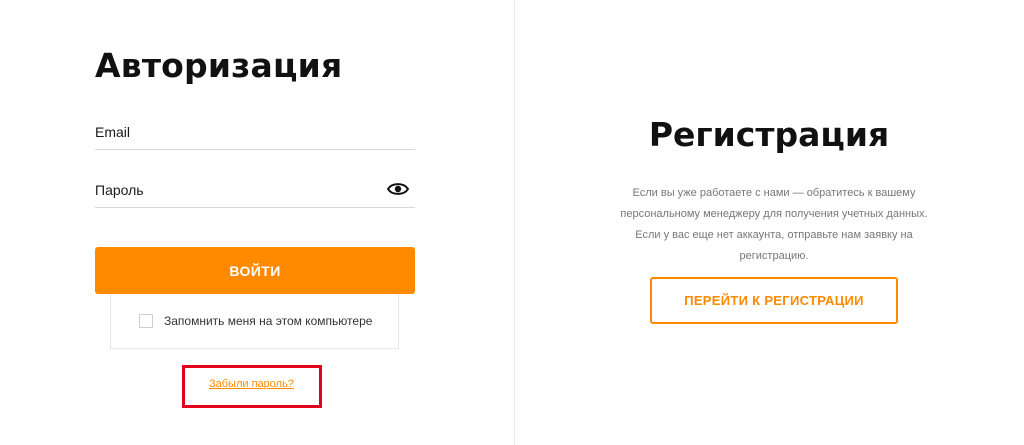  I want to click on password-field, so click(255, 192).